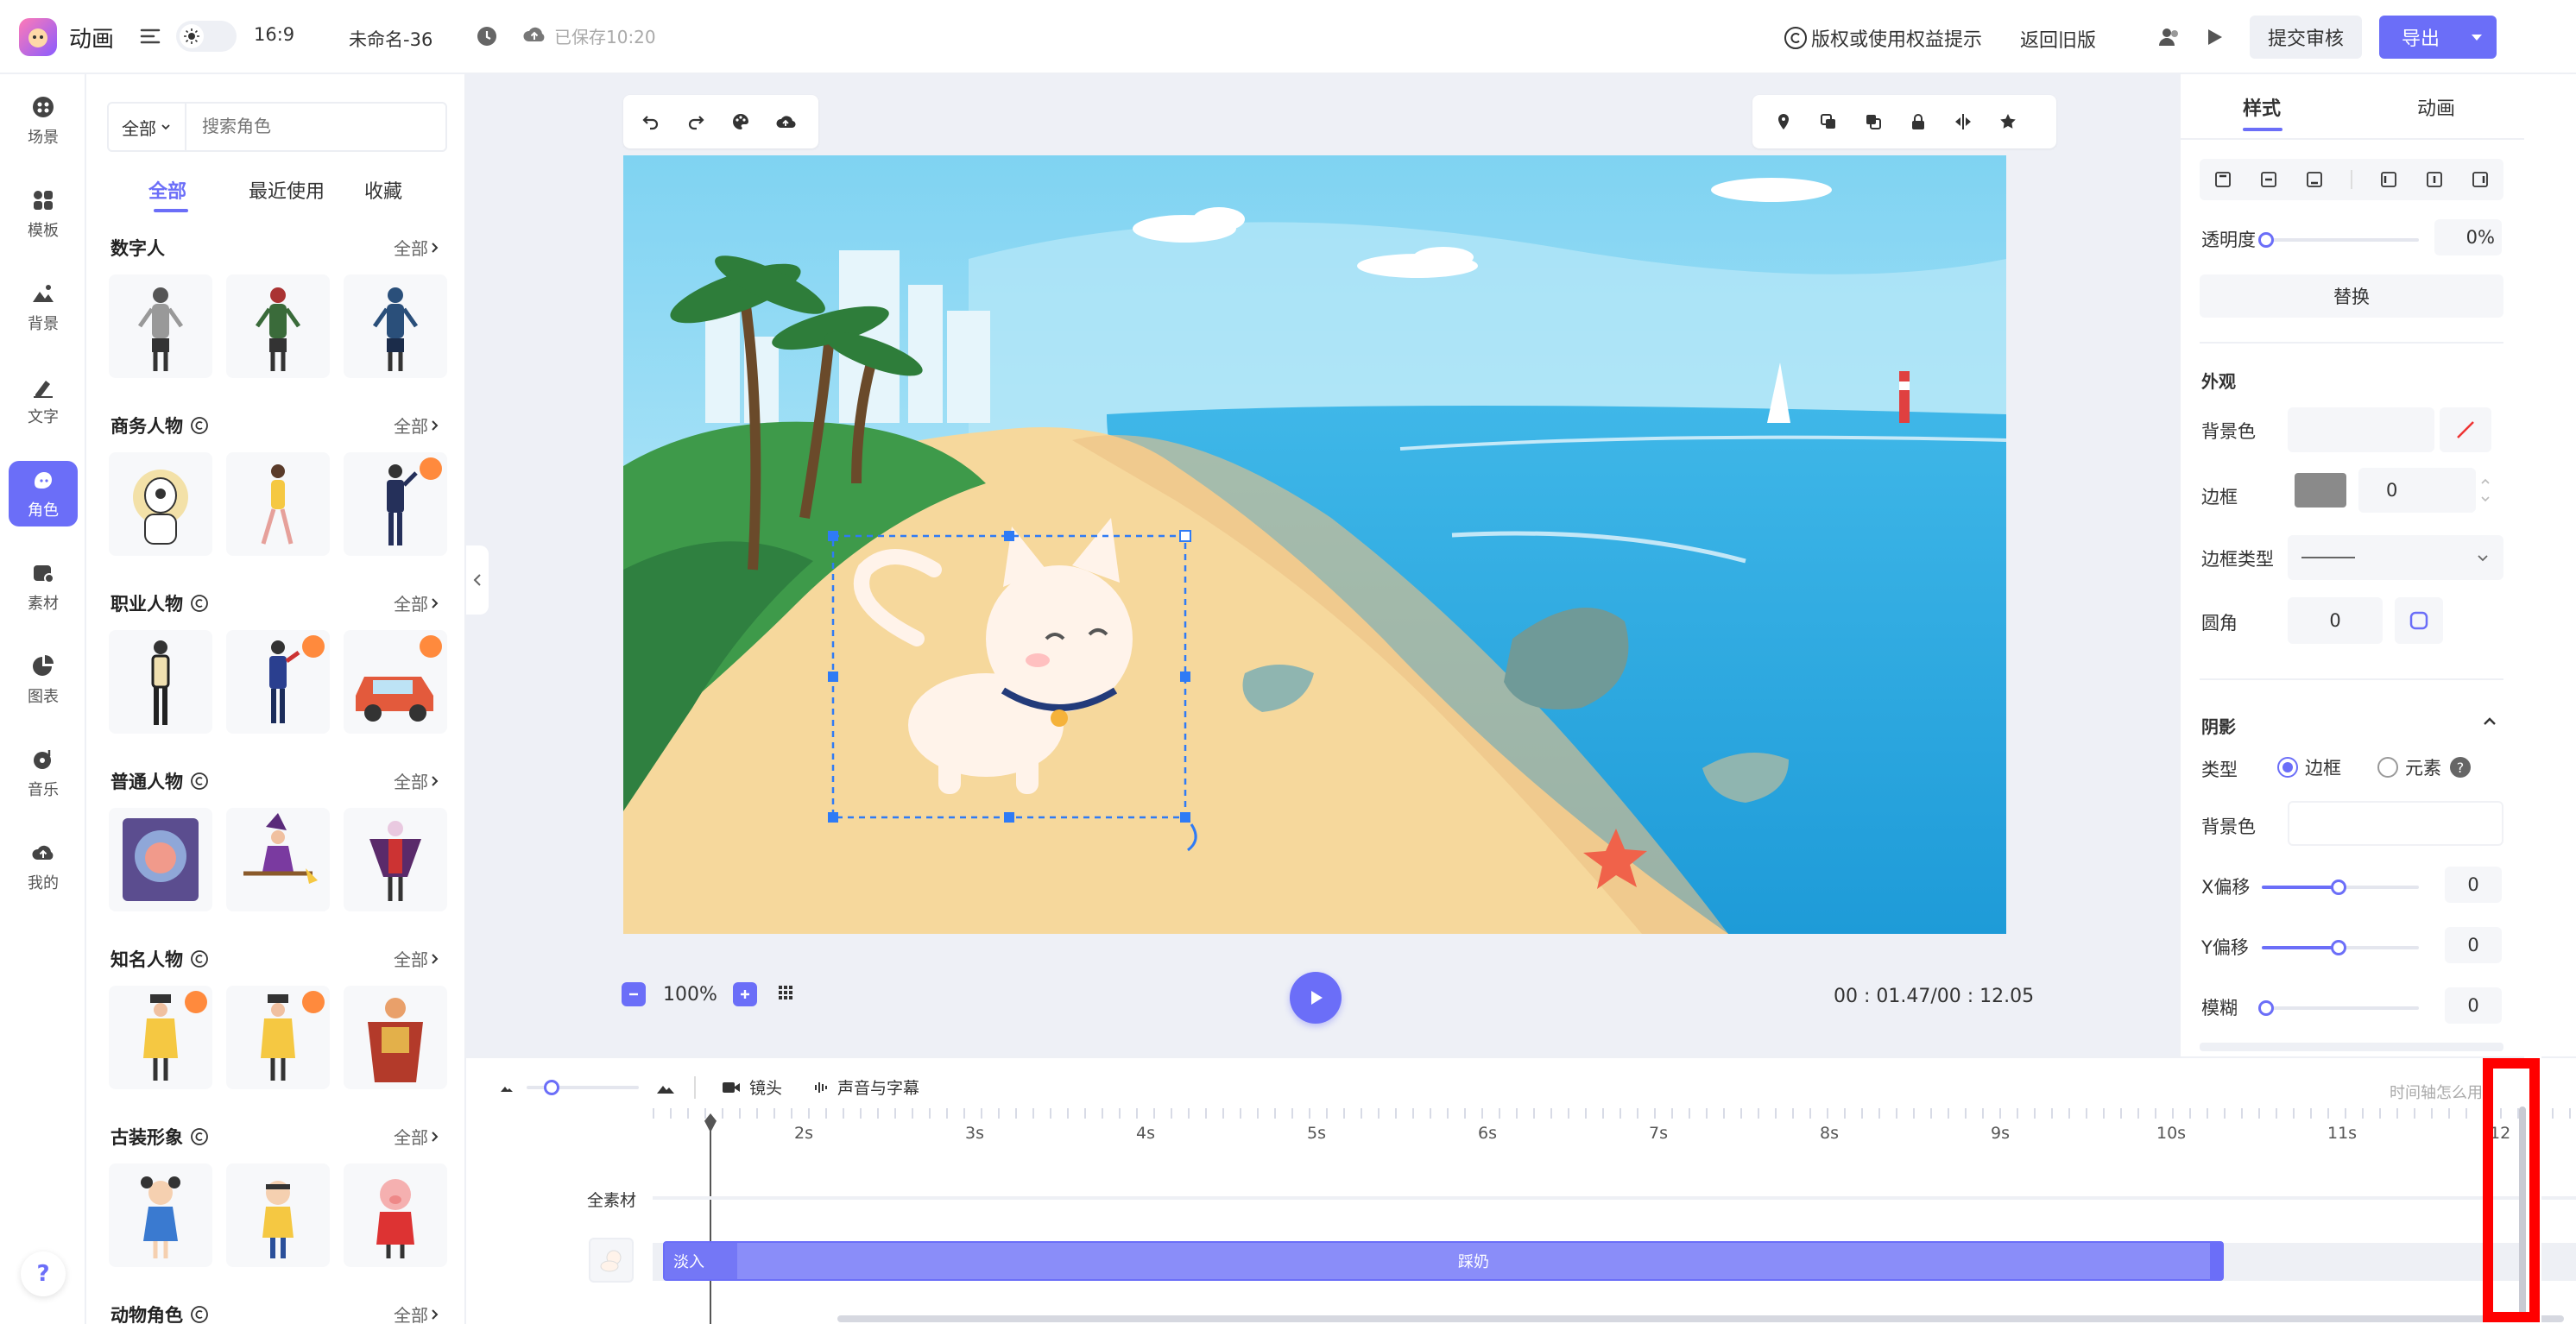 This screenshot has height=1324, width=2576. What do you see at coordinates (43, 307) in the screenshot?
I see `rail-background: 背景` at bounding box center [43, 307].